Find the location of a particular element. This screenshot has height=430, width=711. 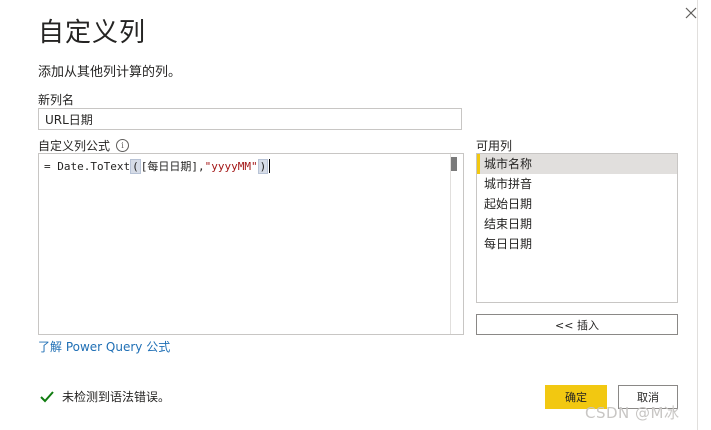

editor-scrollbar-thumb is located at coordinates (454, 164).